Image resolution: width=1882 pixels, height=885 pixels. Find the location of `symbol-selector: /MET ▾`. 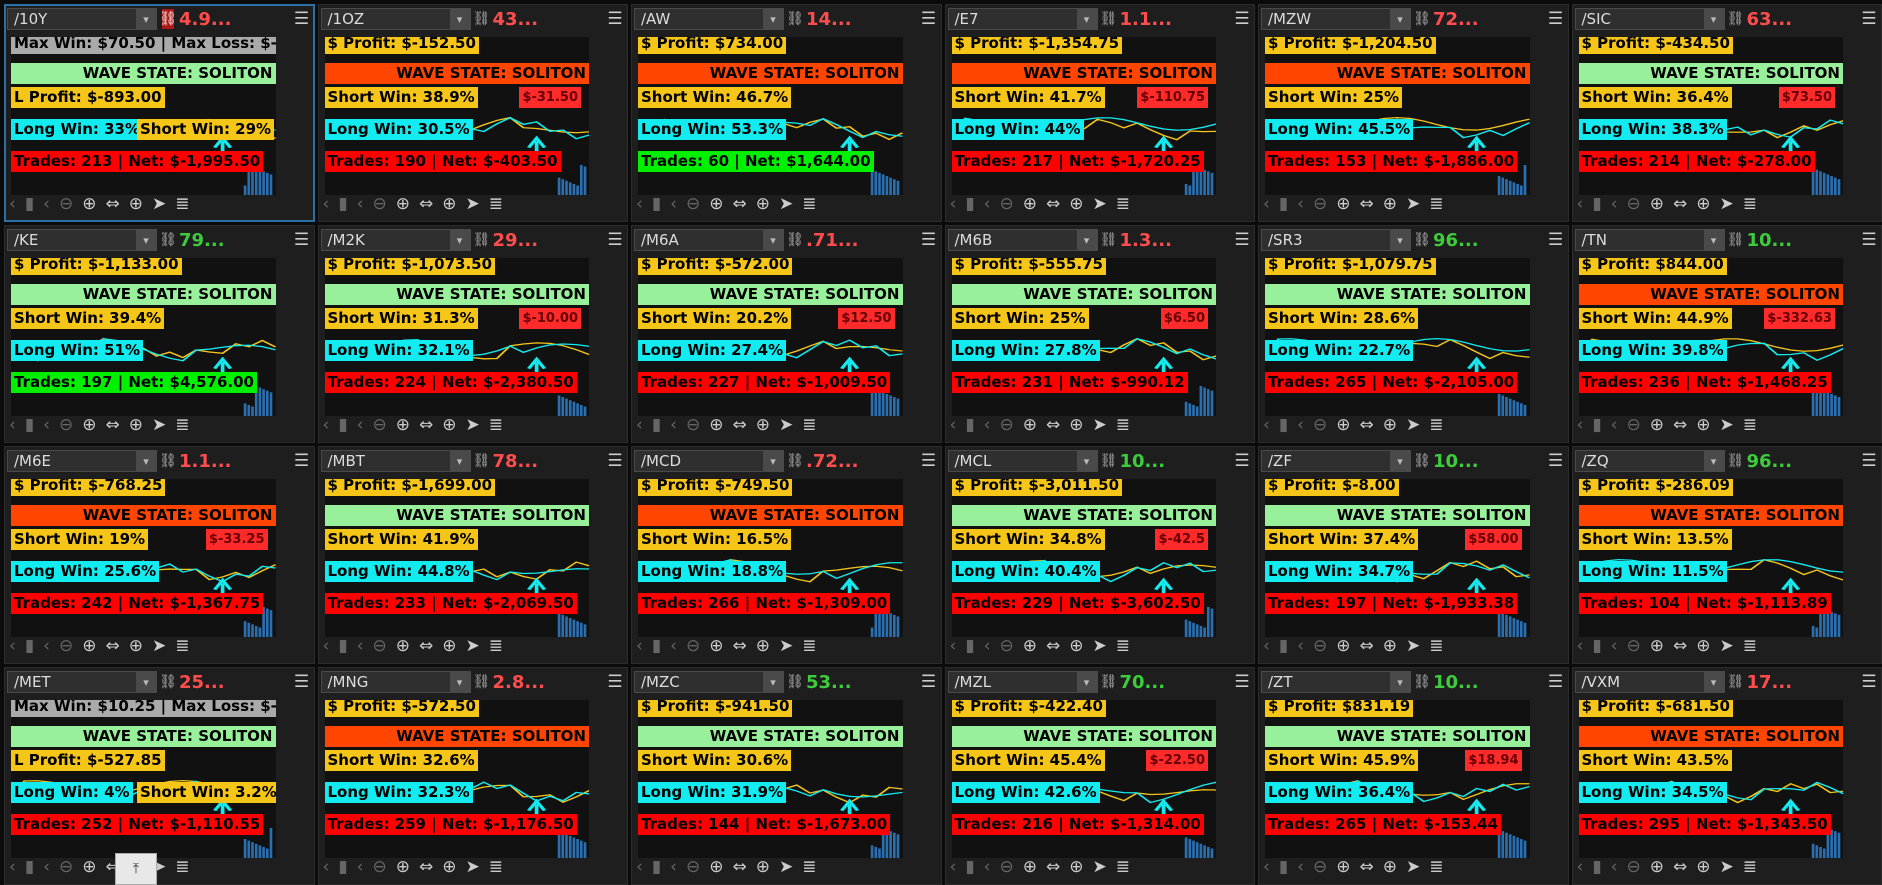

symbol-selector: /MET ▾ is located at coordinates (82, 682).